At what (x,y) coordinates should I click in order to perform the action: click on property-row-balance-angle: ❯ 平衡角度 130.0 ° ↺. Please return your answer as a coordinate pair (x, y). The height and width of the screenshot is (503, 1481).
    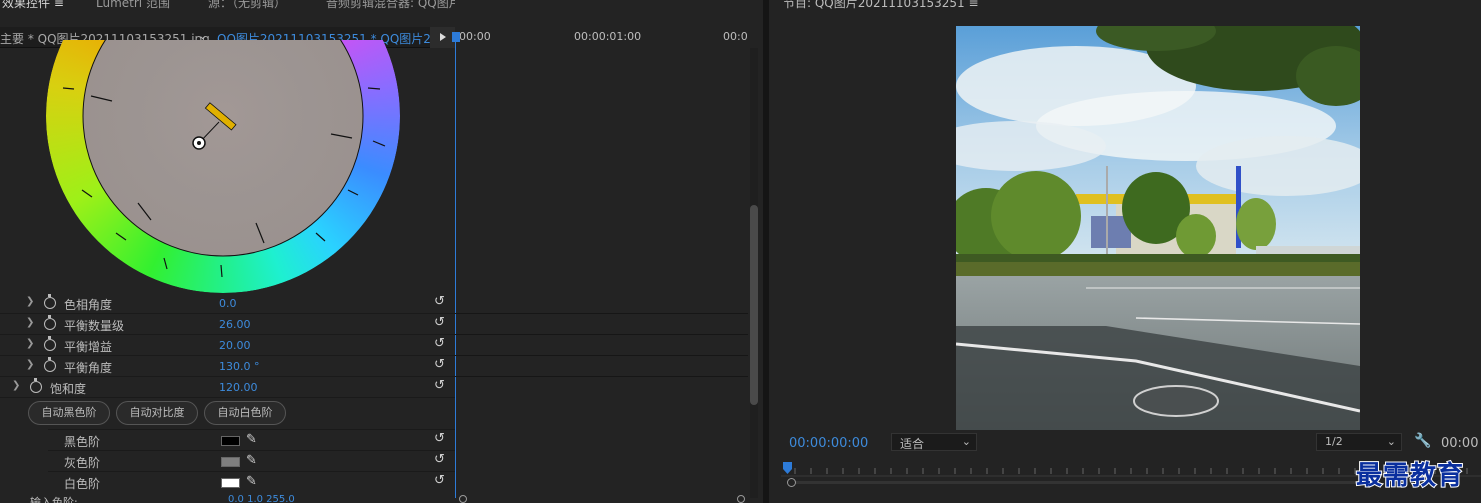
    Looking at the image, I should click on (227, 366).